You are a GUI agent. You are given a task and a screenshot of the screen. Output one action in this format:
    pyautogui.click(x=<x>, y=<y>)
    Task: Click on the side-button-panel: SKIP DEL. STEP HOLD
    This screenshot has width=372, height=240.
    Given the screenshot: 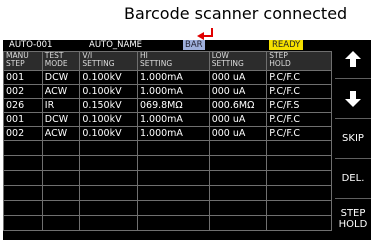 What is the action you would take?
    pyautogui.click(x=353, y=140)
    